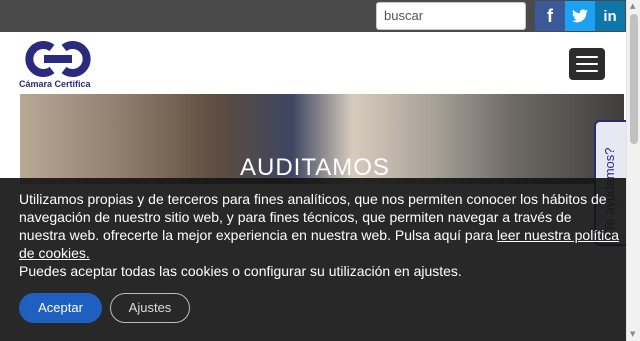 Image resolution: width=640 pixels, height=341 pixels. I want to click on facebook-glyph: f, so click(550, 15).